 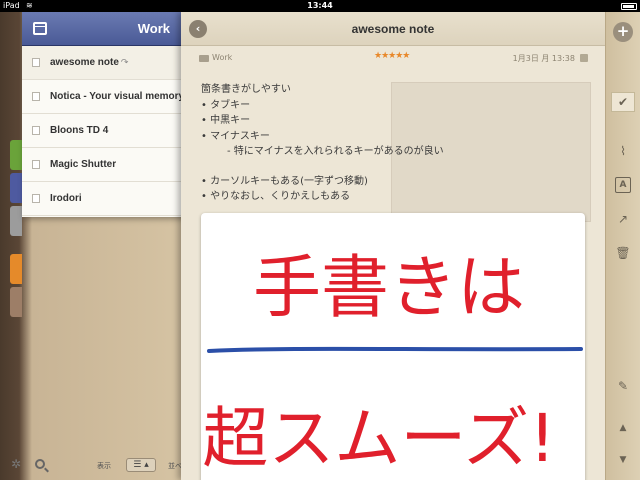 What do you see at coordinates (623, 460) in the screenshot?
I see `scroll-down-icon: ▼` at bounding box center [623, 460].